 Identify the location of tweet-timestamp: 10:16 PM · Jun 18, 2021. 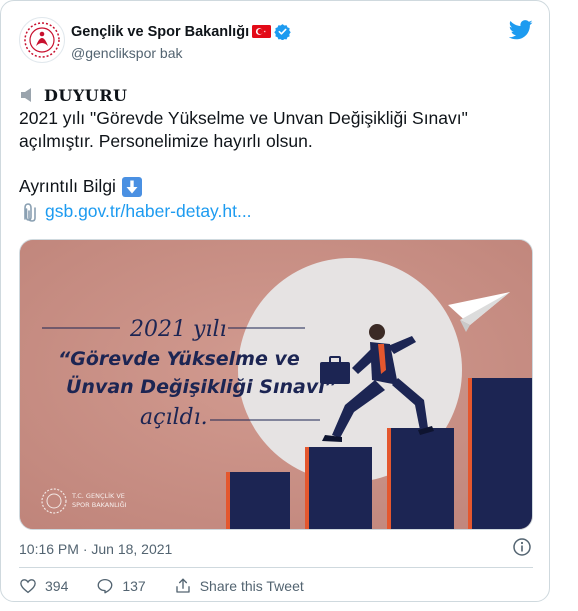
(95, 549).